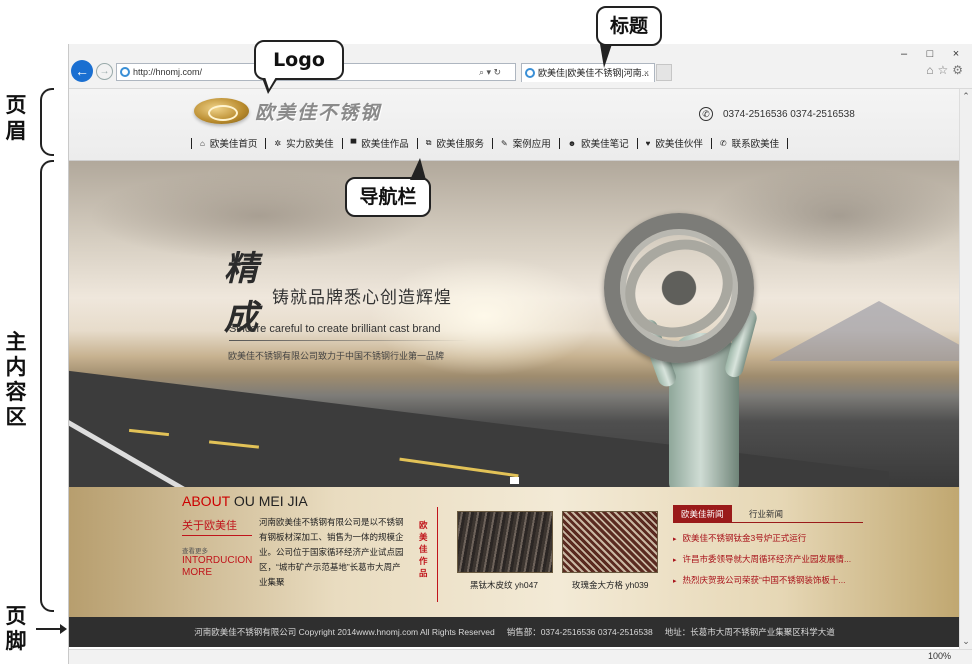 The width and height of the screenshot is (972, 664). Describe the element at coordinates (530, 73) in the screenshot. I see `ie-tab-icon` at that location.